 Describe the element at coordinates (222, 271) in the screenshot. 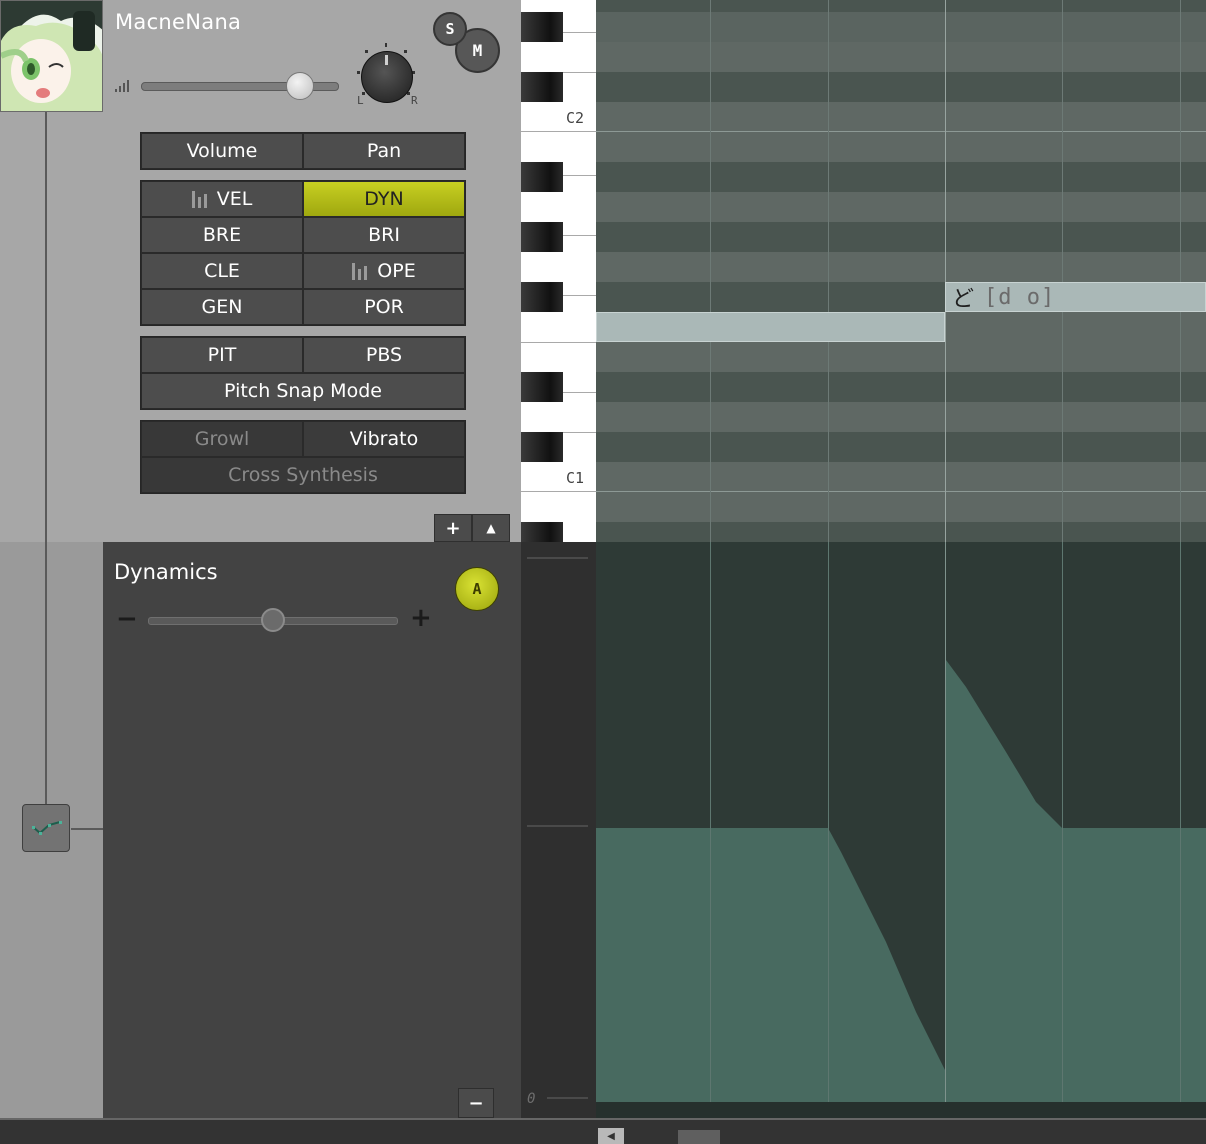

I see `cle-param-button: CLE` at that location.